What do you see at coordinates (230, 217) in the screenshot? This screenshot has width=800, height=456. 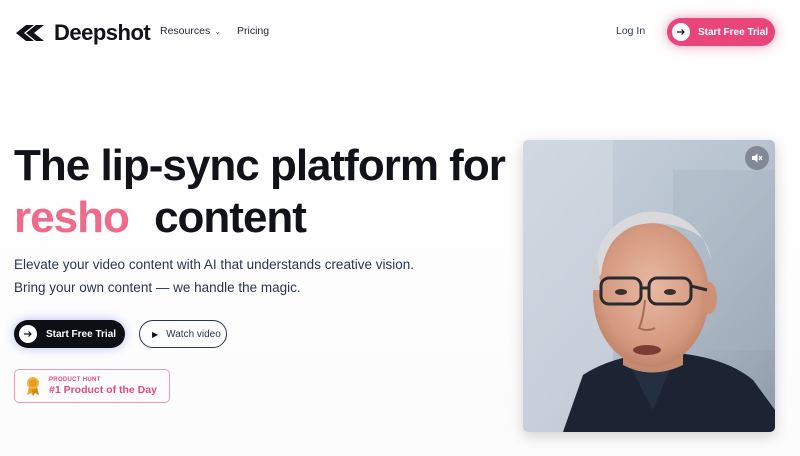 I see `hero-headline-rest: content` at bounding box center [230, 217].